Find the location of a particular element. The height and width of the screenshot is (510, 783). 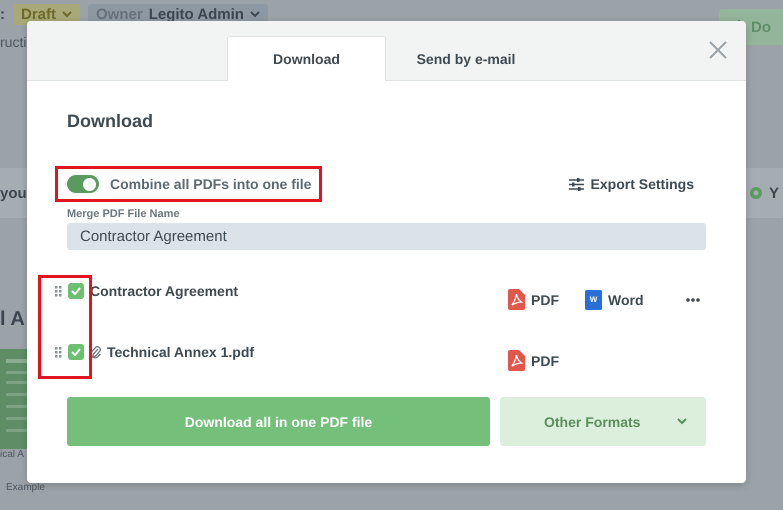

dialog-title: Download is located at coordinates (110, 121).